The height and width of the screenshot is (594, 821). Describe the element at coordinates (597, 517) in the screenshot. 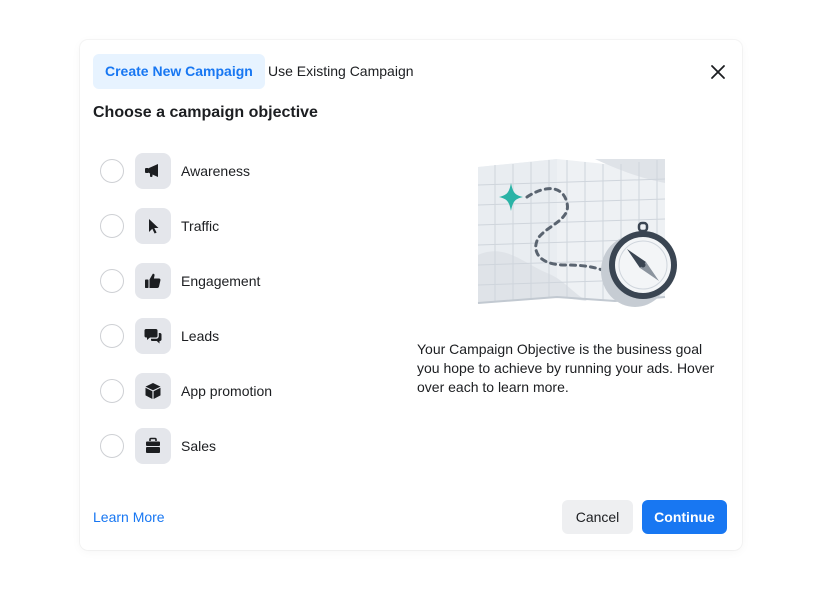

I see `cancel-button: Cancel` at that location.